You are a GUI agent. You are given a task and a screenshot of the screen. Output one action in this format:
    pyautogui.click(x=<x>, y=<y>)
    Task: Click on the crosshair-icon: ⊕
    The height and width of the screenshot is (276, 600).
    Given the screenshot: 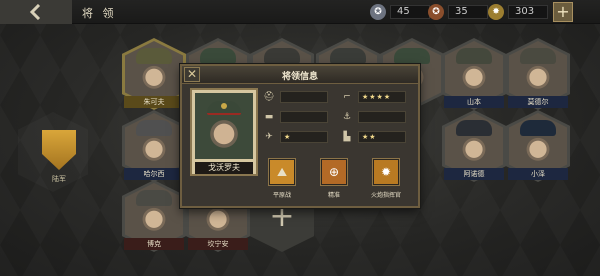 What is the action you would take?
    pyautogui.click(x=334, y=172)
    